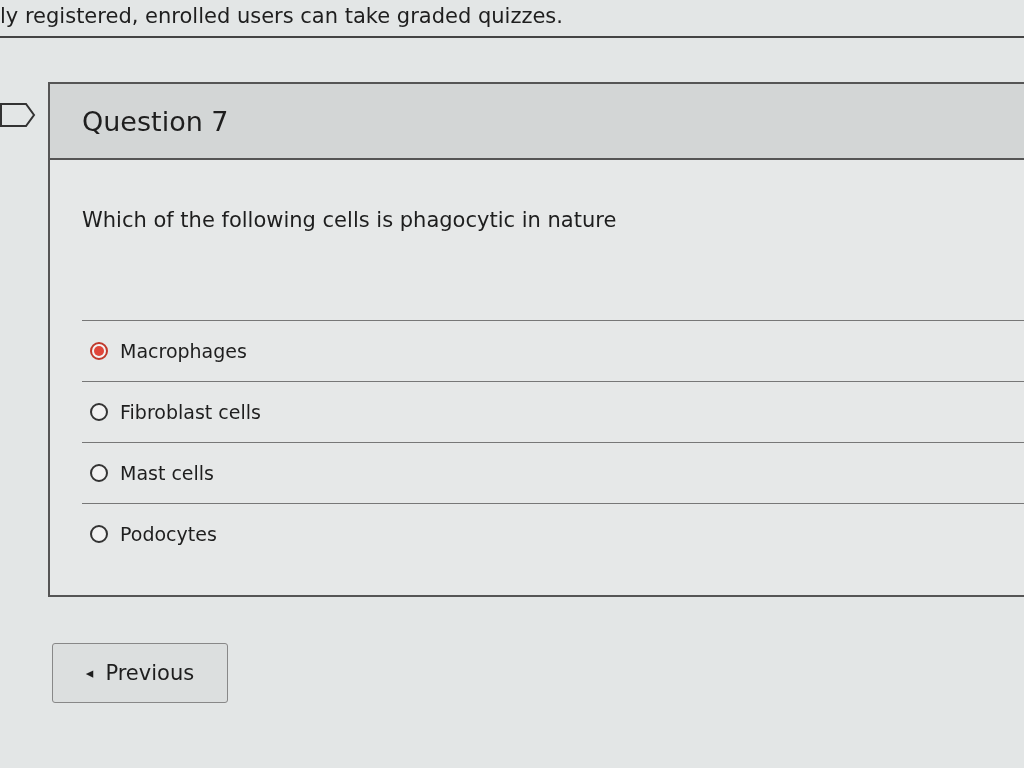  Describe the element at coordinates (281, 16) in the screenshot. I see `notice-text: ly registered, enrolled users can take graded quizzes.` at that location.